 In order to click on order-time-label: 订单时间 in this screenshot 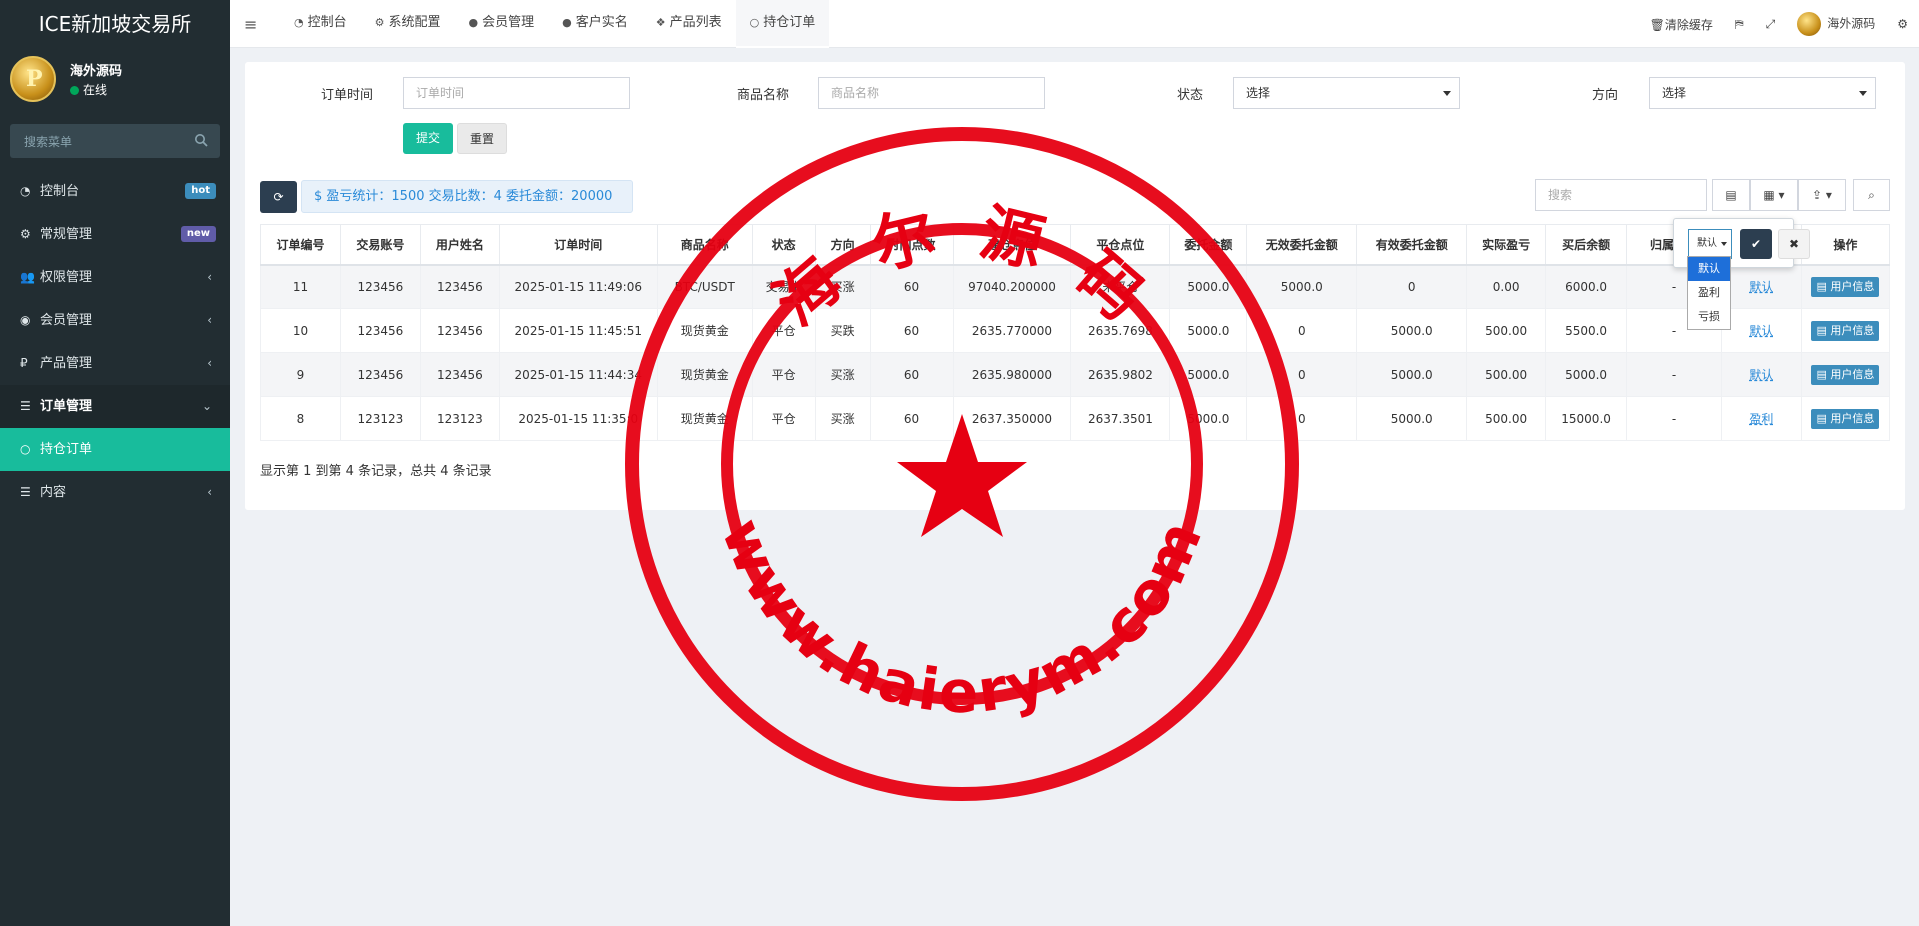, I will do `click(347, 95)`.